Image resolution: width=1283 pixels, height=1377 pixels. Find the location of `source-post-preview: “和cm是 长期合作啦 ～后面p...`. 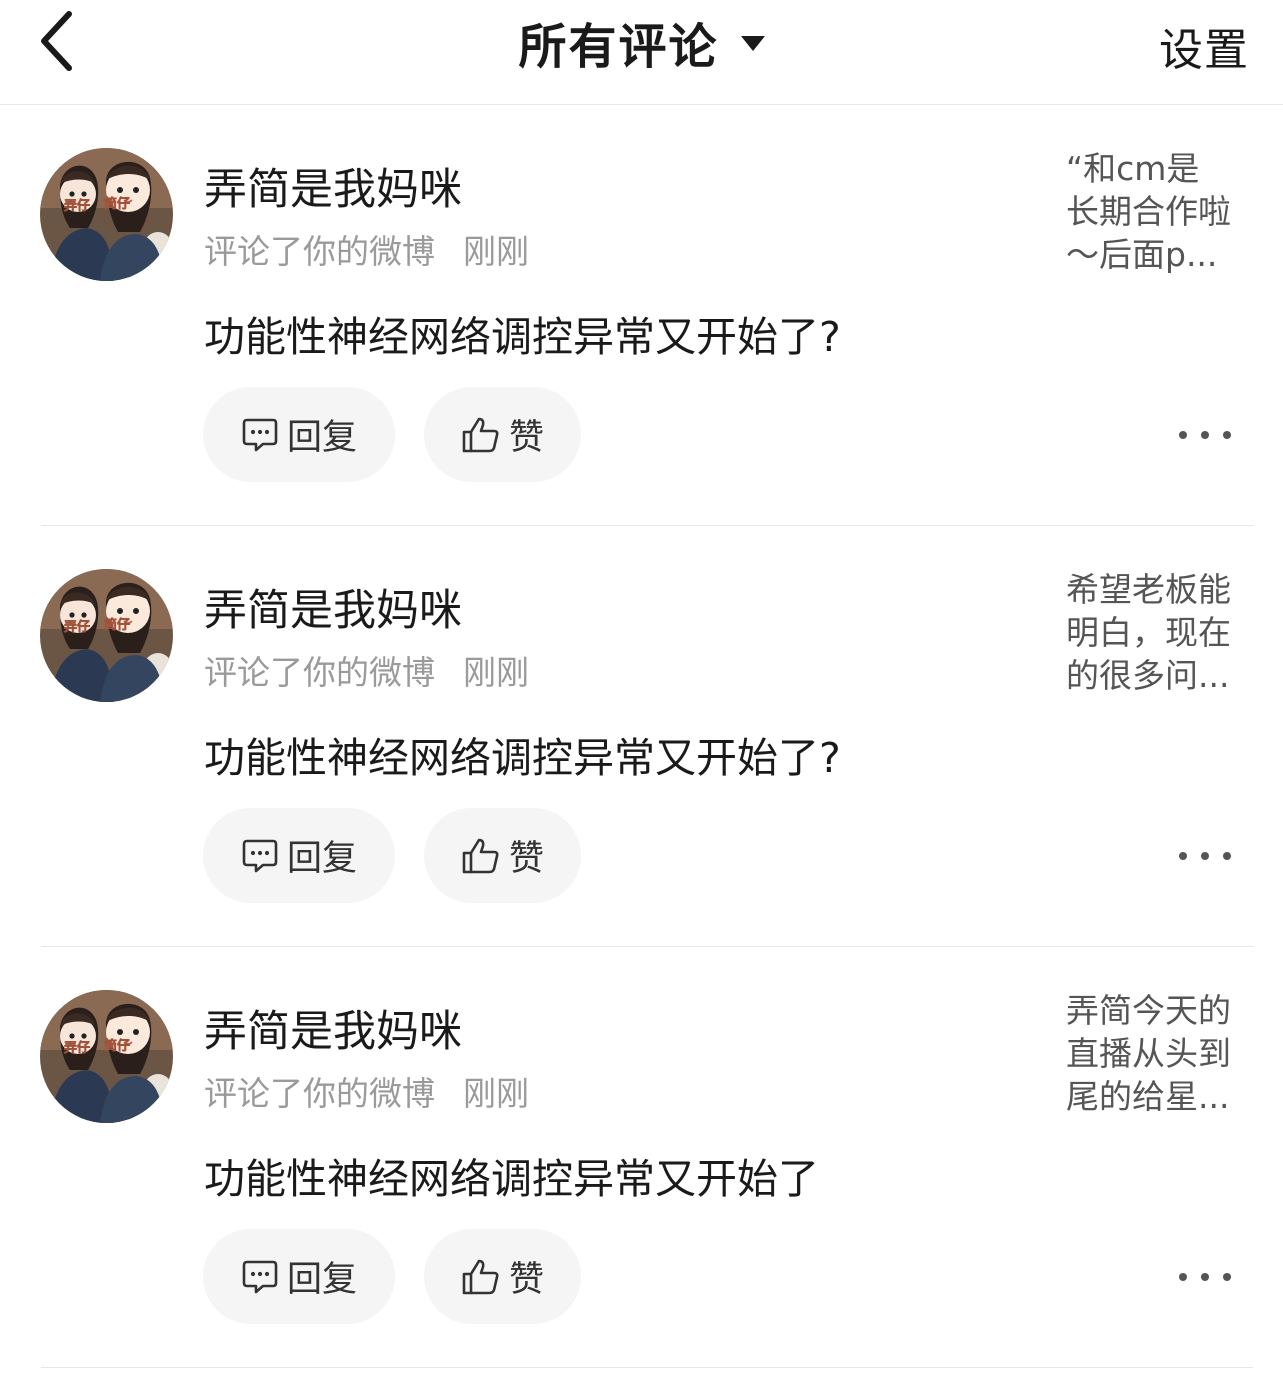

source-post-preview: “和cm是 长期合作啦 ～后面p... is located at coordinates (1157, 211).